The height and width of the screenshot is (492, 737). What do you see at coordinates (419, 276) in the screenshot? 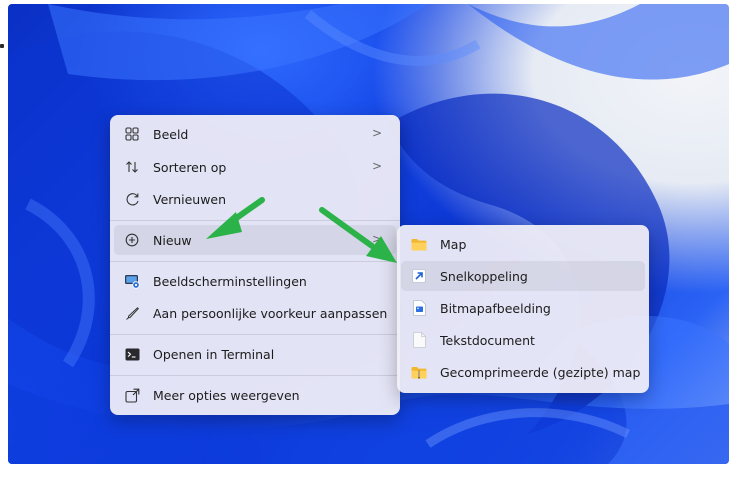
I see `shortcut-icon` at bounding box center [419, 276].